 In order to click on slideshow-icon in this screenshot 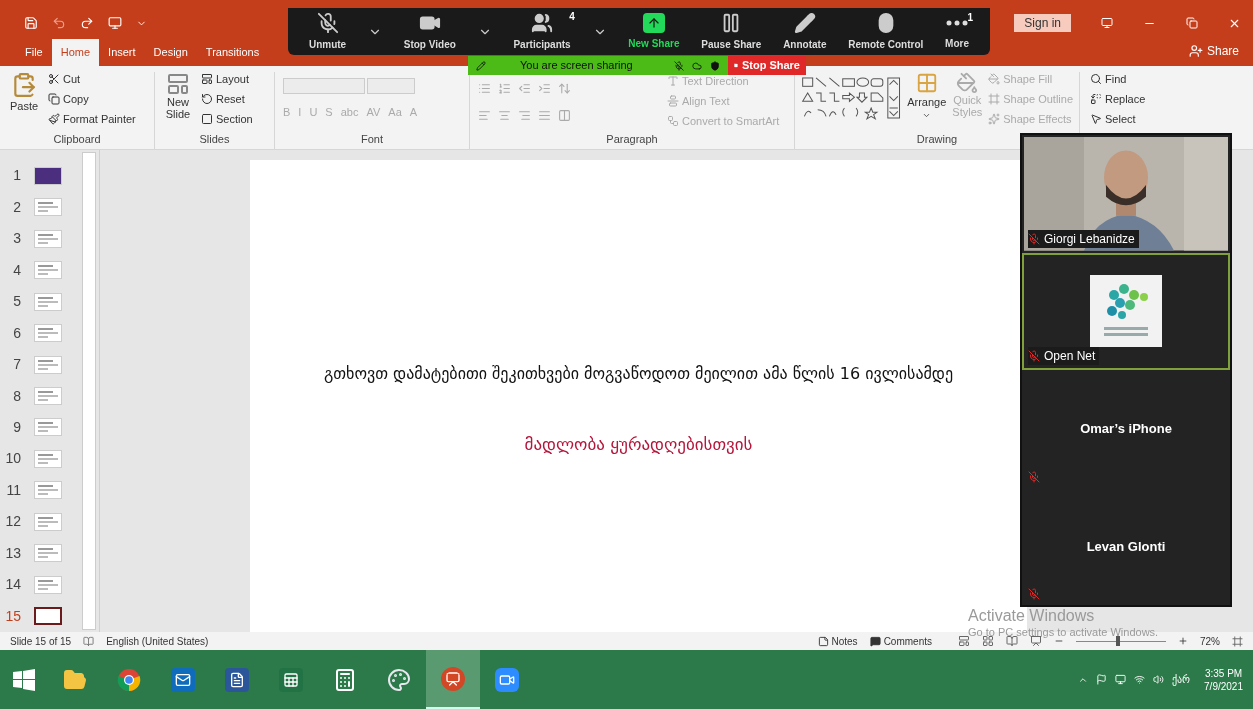, I will do `click(115, 23)`.